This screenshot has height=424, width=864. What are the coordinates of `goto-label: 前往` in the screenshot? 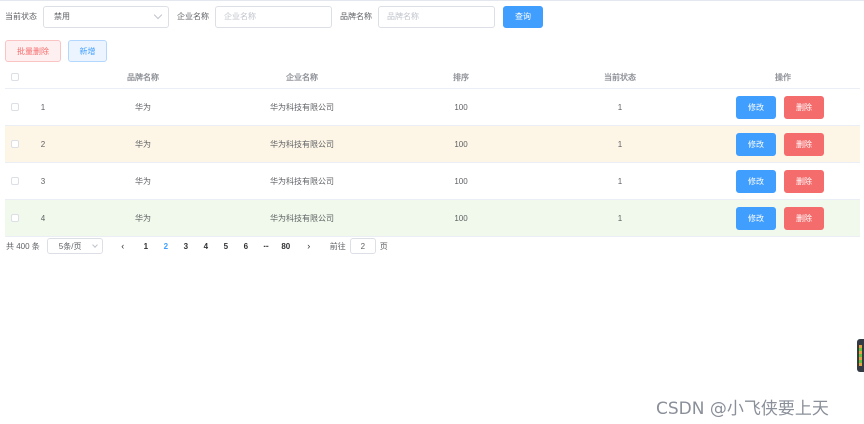 It's located at (337, 246).